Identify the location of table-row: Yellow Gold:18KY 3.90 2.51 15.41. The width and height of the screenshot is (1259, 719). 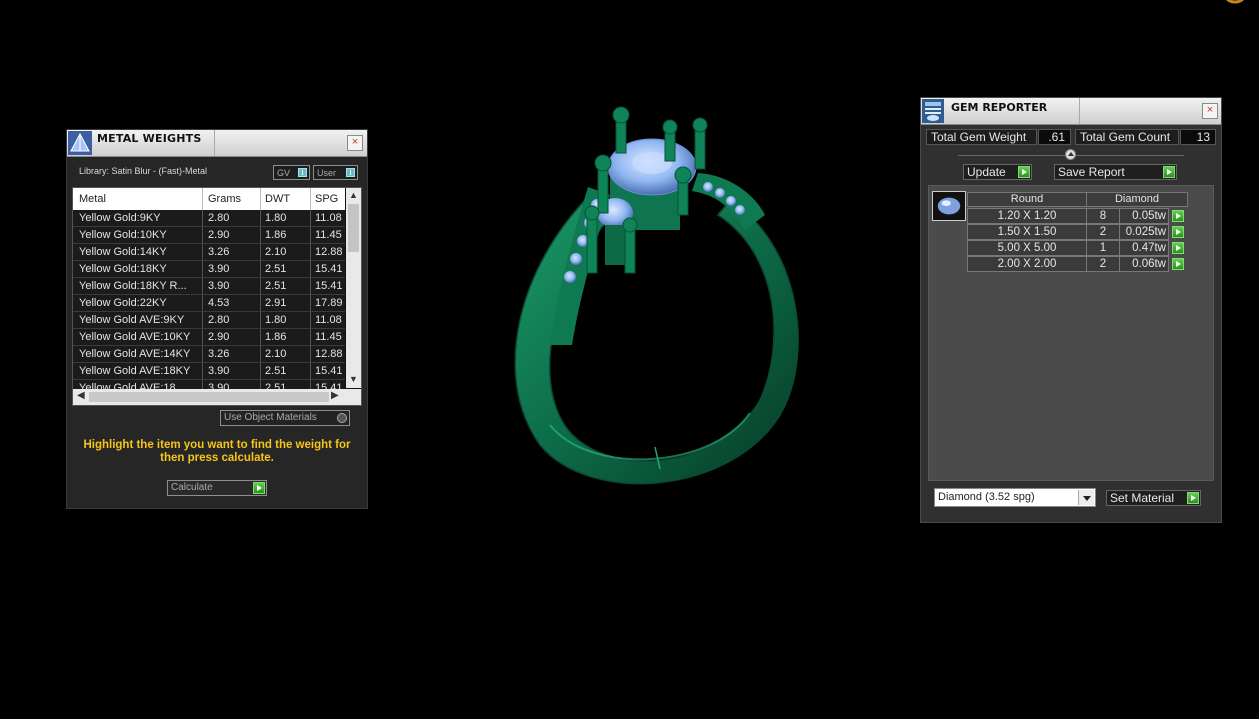
(209, 269).